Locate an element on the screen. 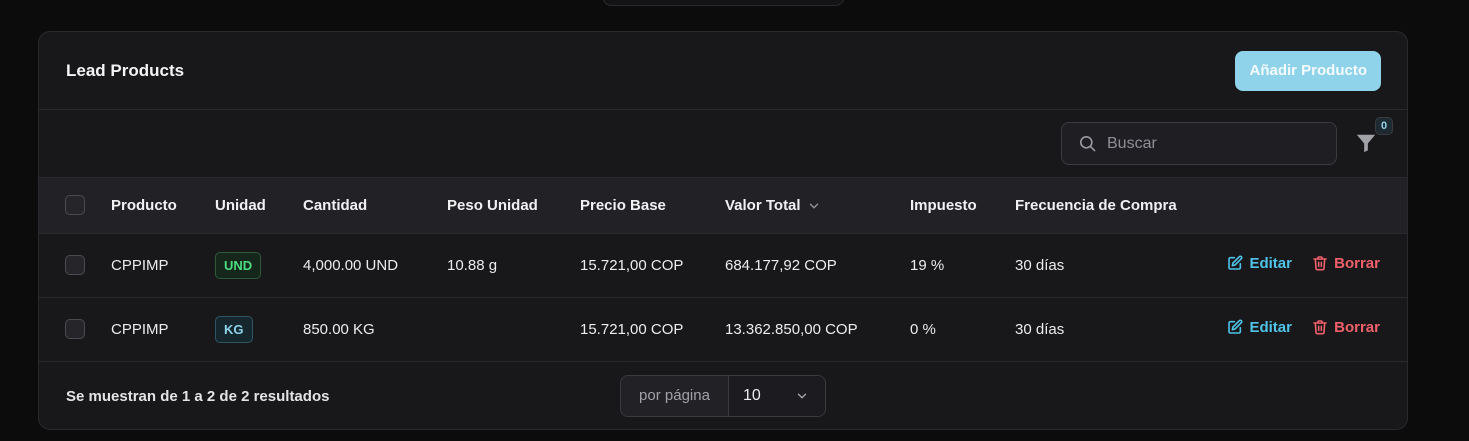 Image resolution: width=1469 pixels, height=441 pixels. top-bar-stub is located at coordinates (723, 3).